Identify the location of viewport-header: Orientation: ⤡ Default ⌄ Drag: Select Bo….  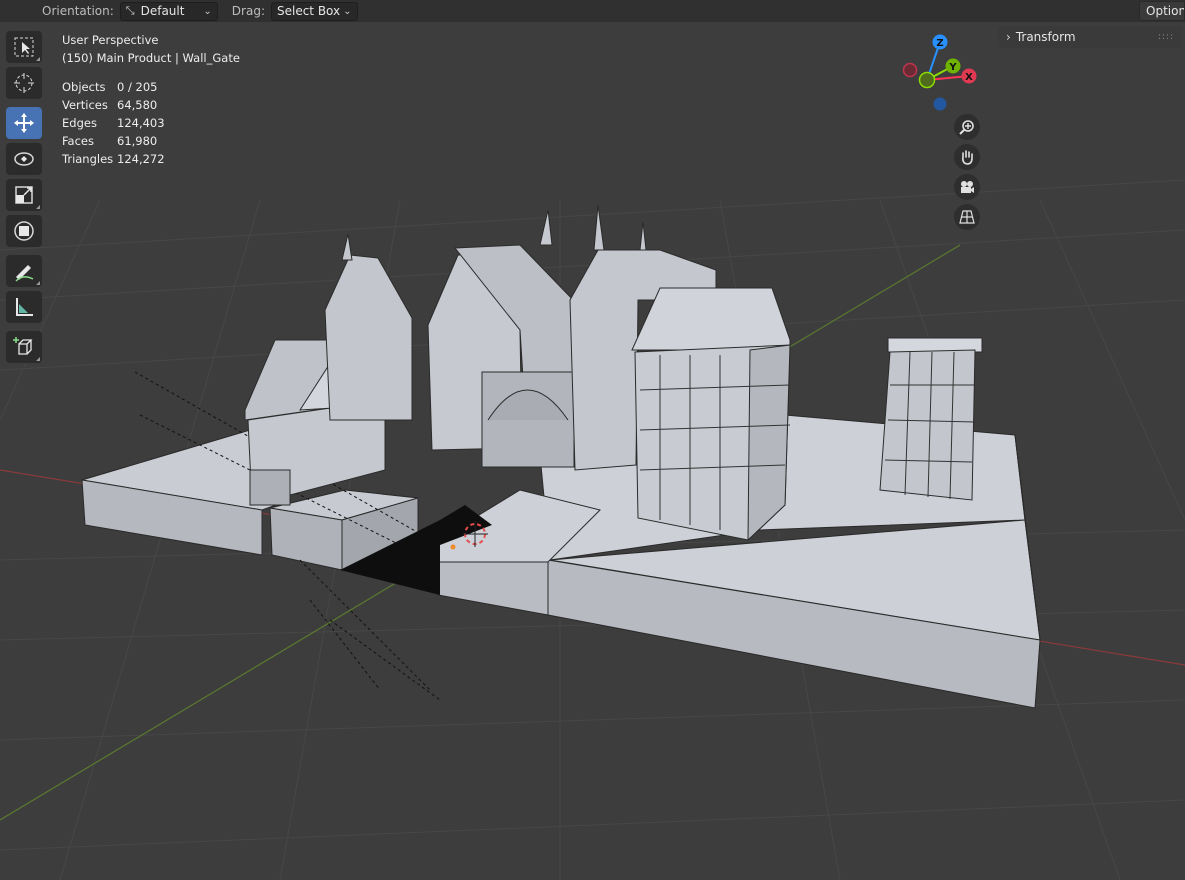
(592, 11).